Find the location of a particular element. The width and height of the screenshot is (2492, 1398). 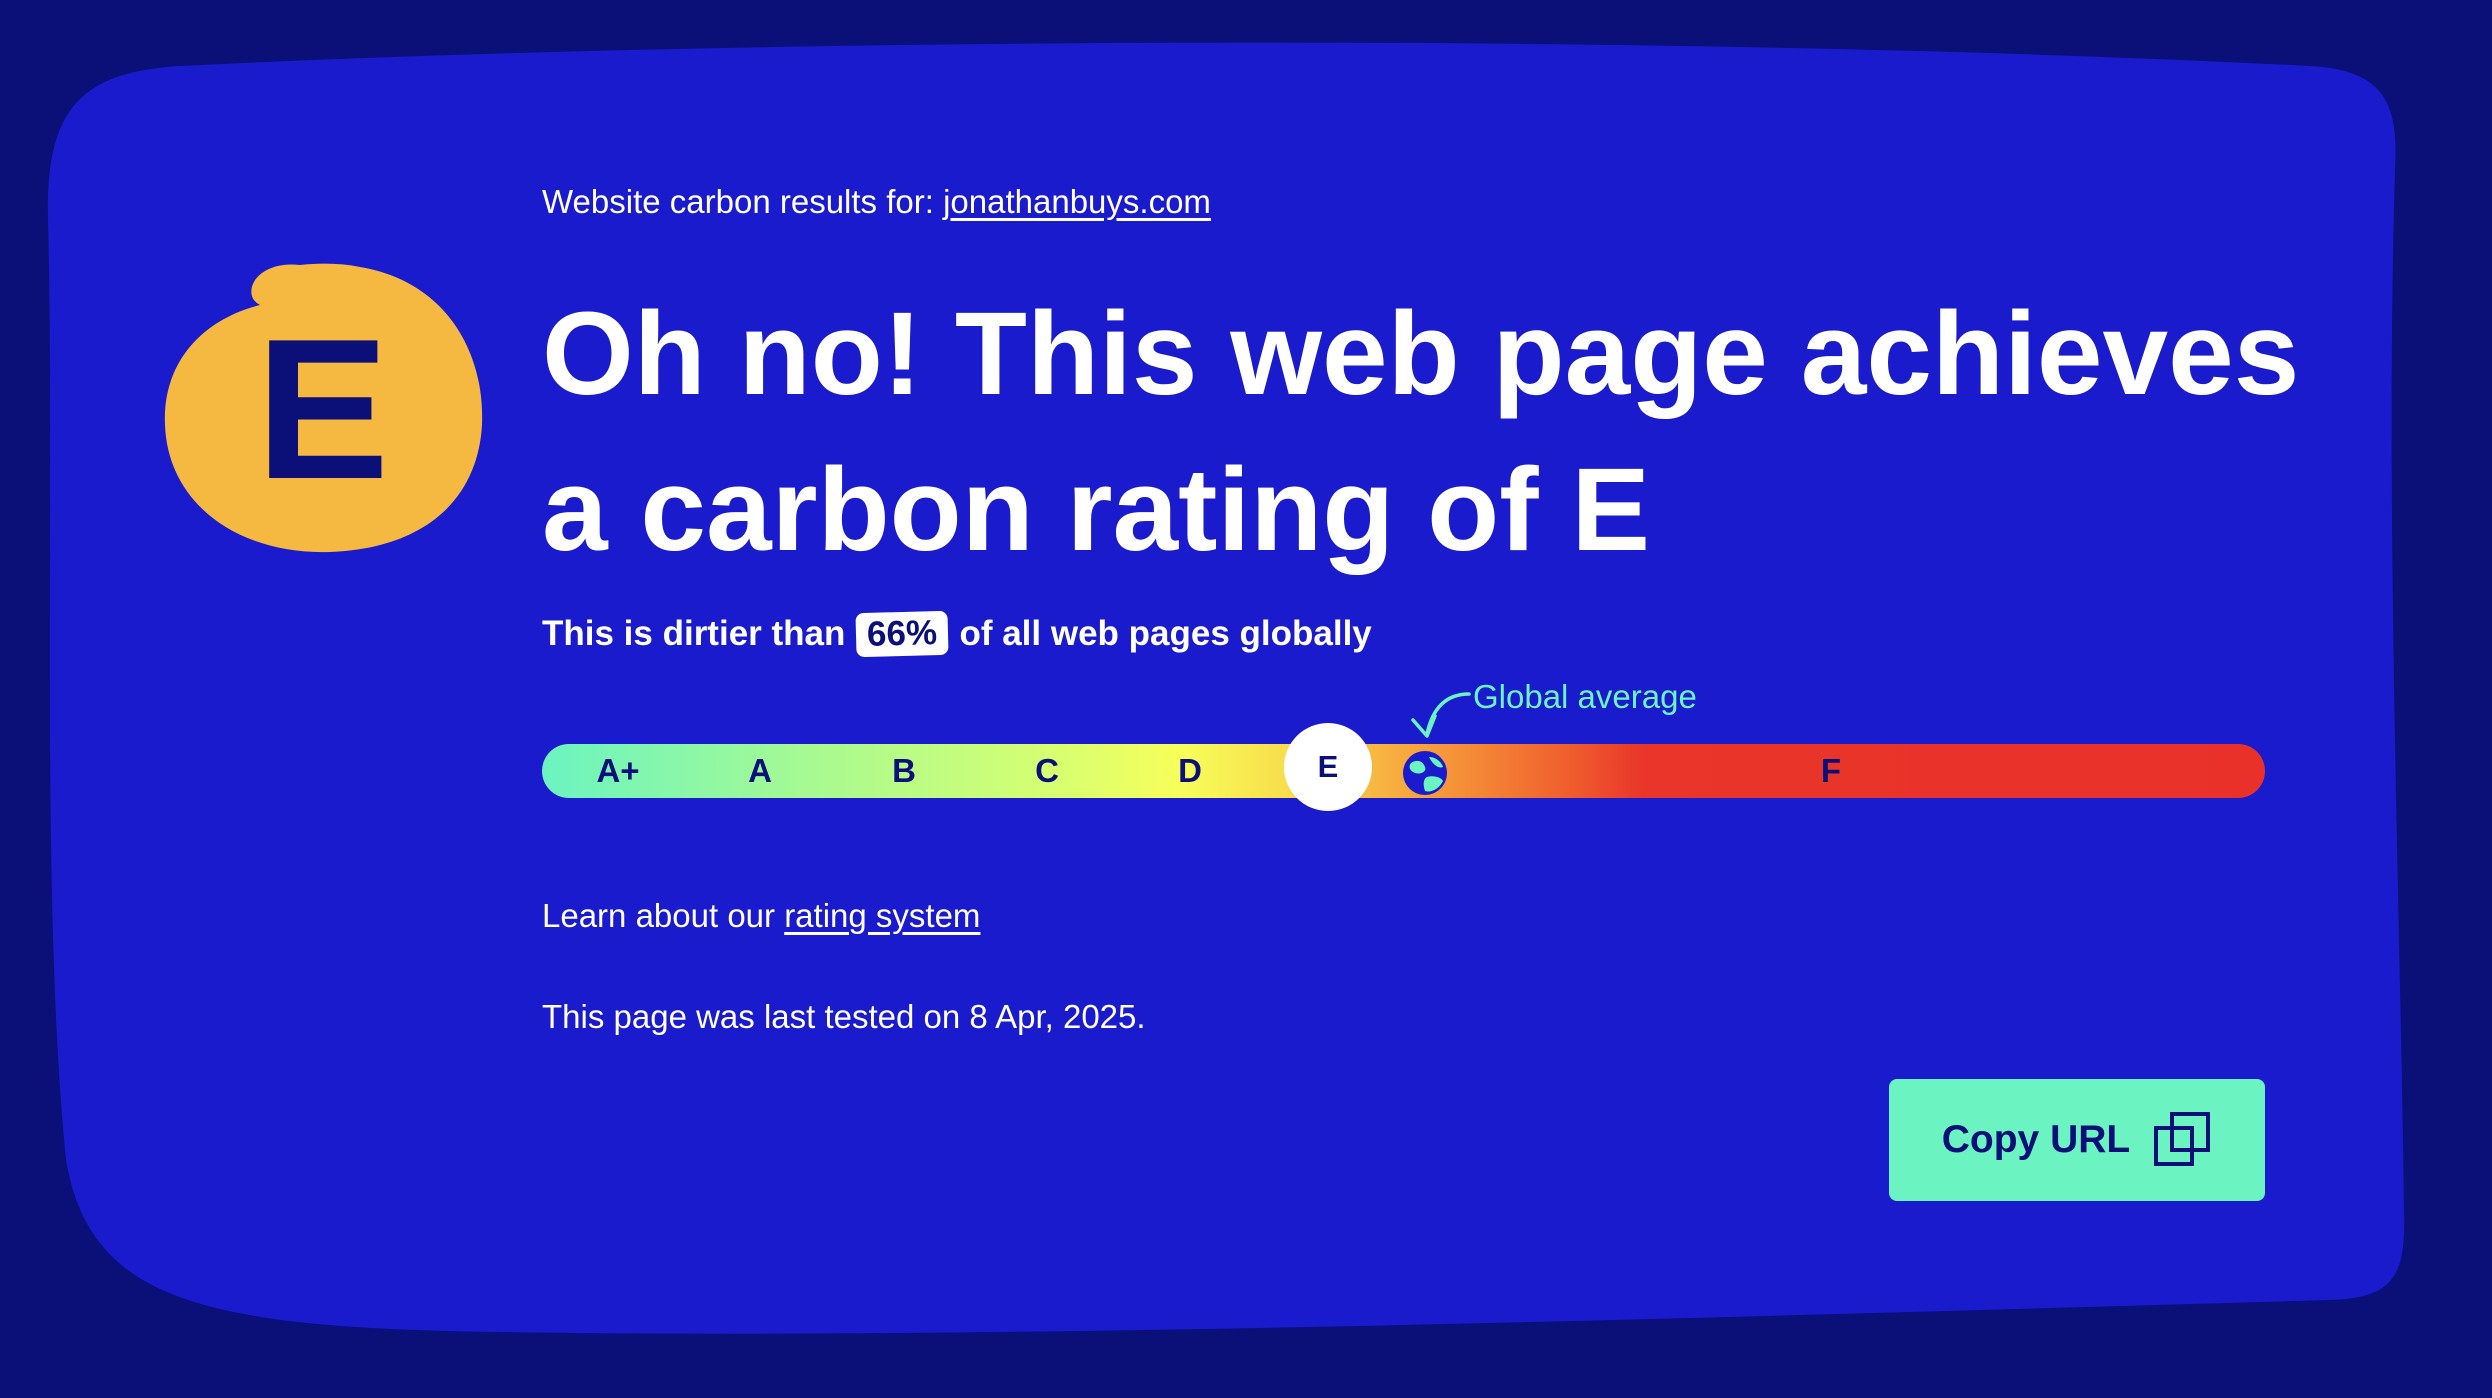

copy-url-button: Copy URL is located at coordinates (2077, 1140).